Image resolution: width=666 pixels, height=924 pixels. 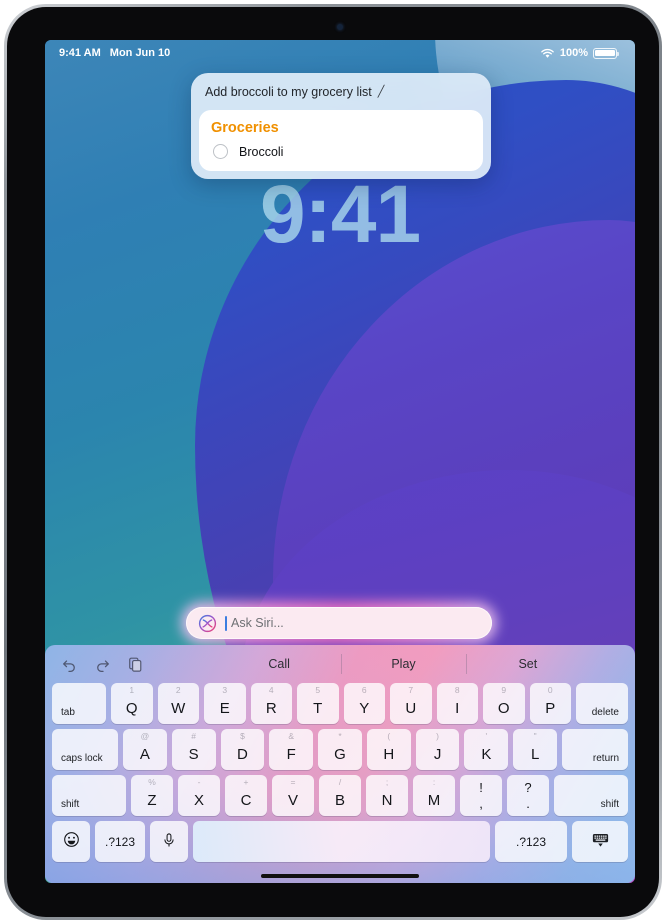 I want to click on key-p: 0P, so click(x=550, y=703).